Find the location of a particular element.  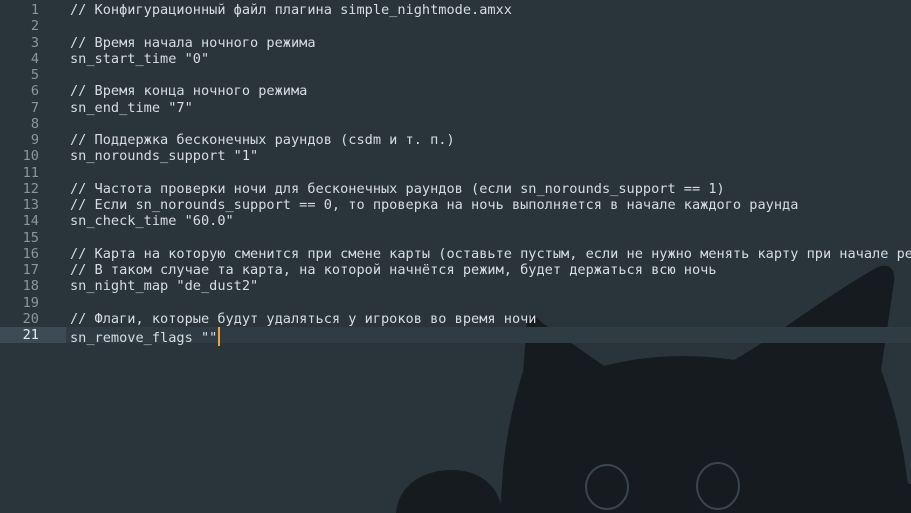

code-line: 19 is located at coordinates (455, 303).